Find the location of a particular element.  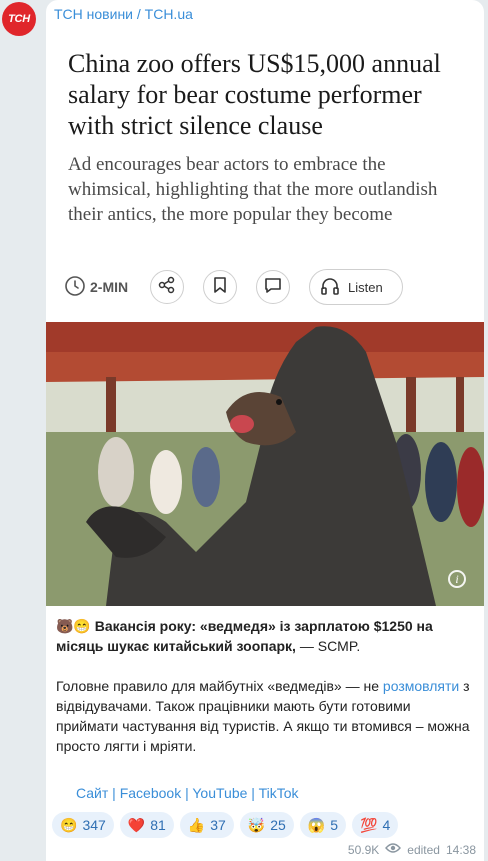

bookmark-button is located at coordinates (220, 287).